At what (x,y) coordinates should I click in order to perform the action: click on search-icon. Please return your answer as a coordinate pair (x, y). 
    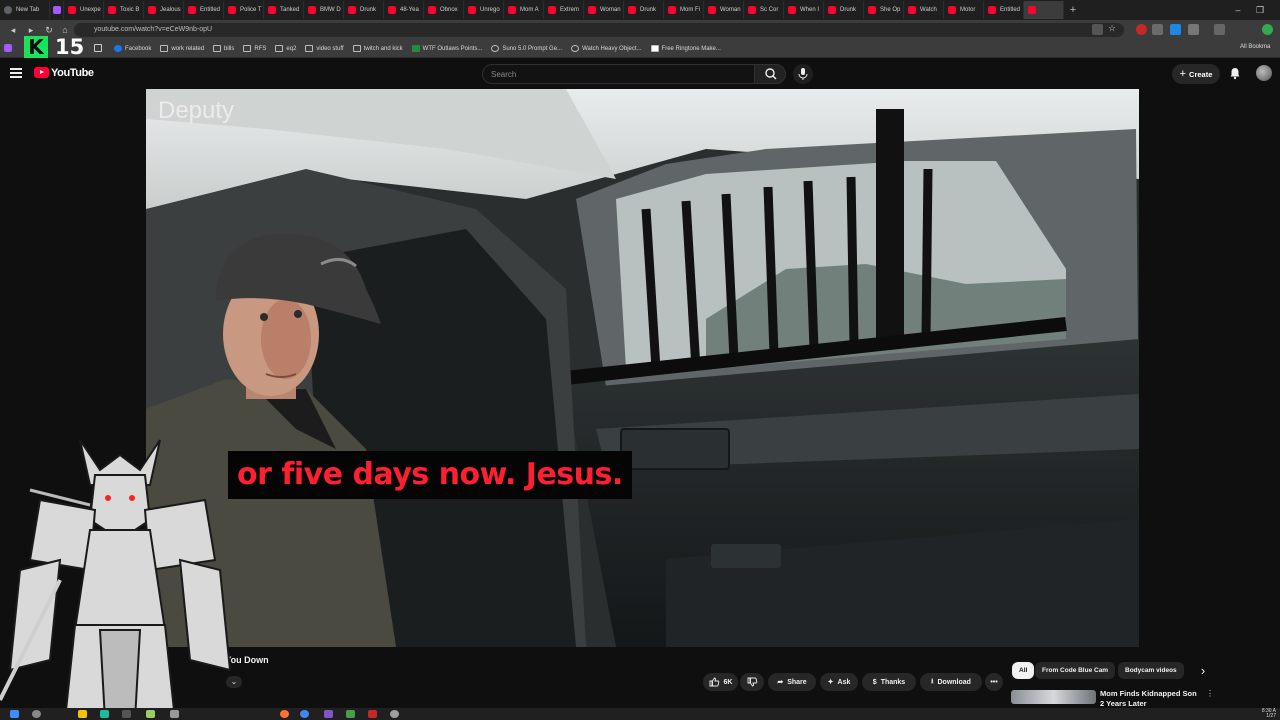
    Looking at the image, I should click on (36, 714).